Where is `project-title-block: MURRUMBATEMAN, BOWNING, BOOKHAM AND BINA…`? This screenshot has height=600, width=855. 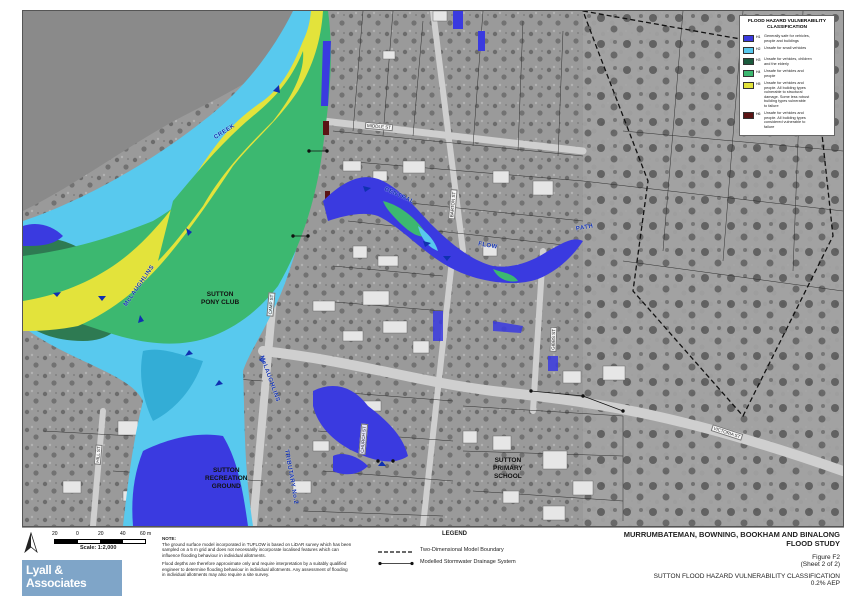
project-title-block: MURRUMBATEMAN, BOWNING, BOOKHAM AND BINA… is located at coordinates (715, 558).